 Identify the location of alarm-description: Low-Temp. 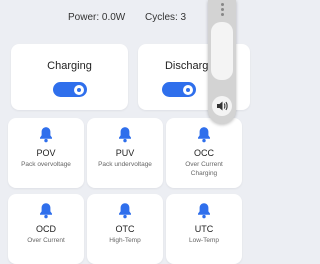
(204, 240).